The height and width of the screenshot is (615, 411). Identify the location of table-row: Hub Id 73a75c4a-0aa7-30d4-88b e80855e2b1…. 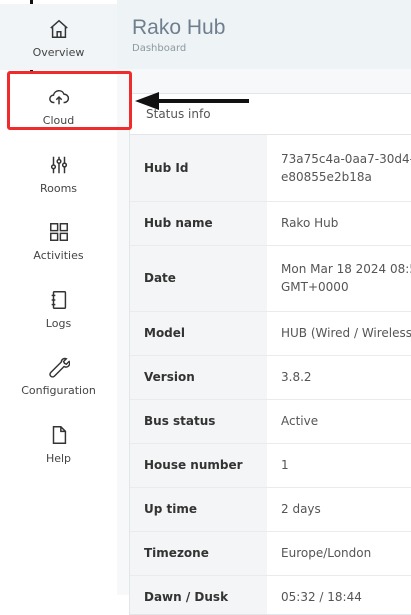
(270, 168).